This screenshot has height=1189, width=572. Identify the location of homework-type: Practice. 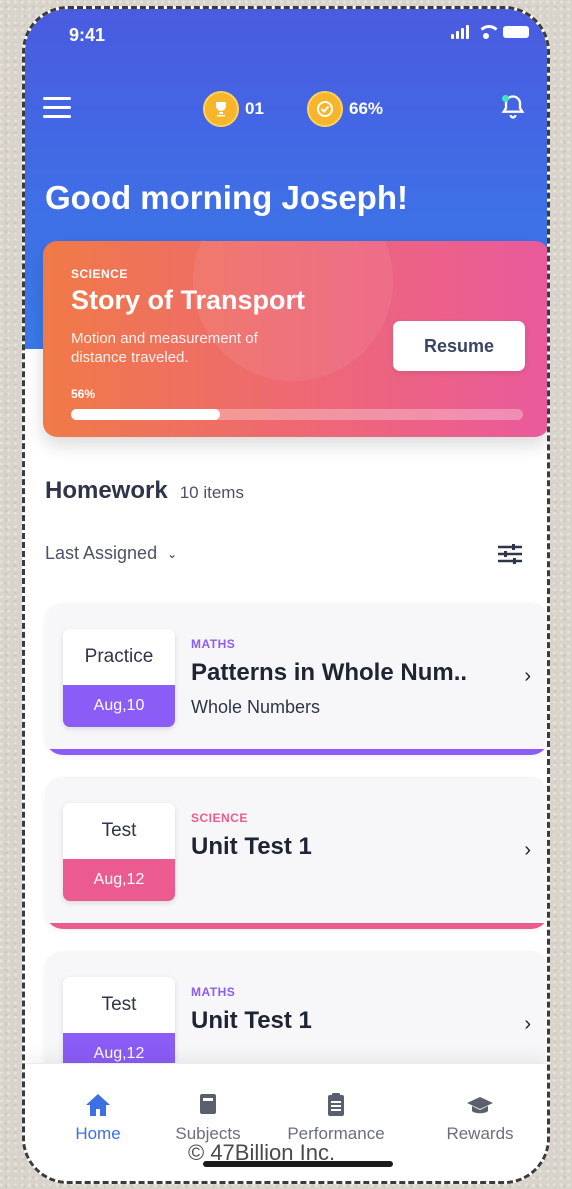
(119, 656).